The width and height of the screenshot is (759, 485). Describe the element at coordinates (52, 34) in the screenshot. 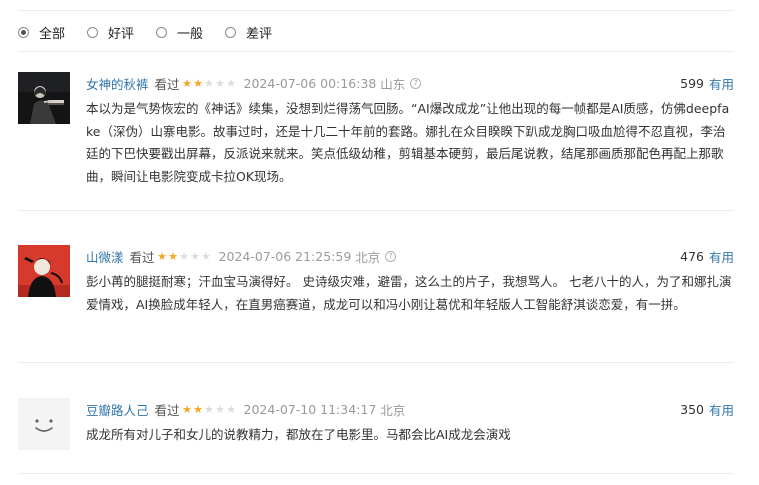

I see `filter-all-label: 全部` at that location.